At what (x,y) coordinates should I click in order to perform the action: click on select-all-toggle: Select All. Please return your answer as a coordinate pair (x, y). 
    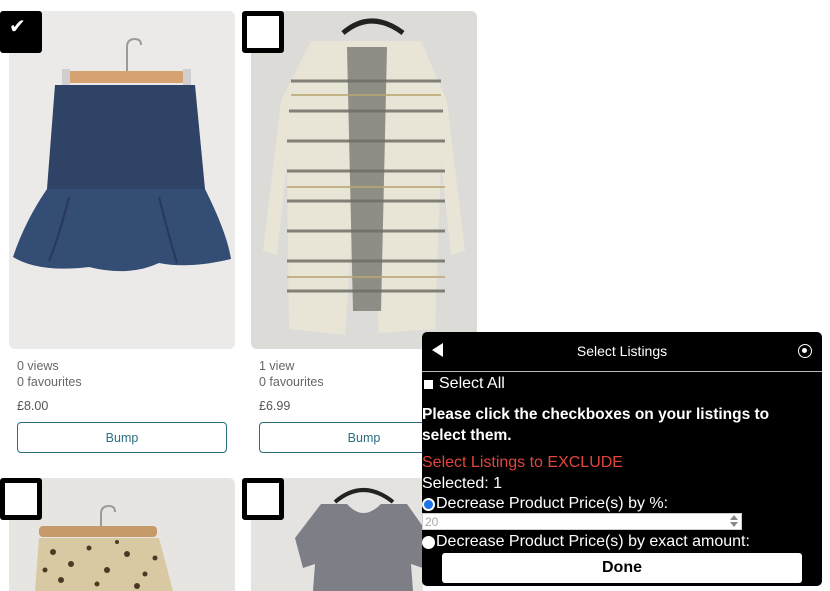
    Looking at the image, I should click on (463, 384).